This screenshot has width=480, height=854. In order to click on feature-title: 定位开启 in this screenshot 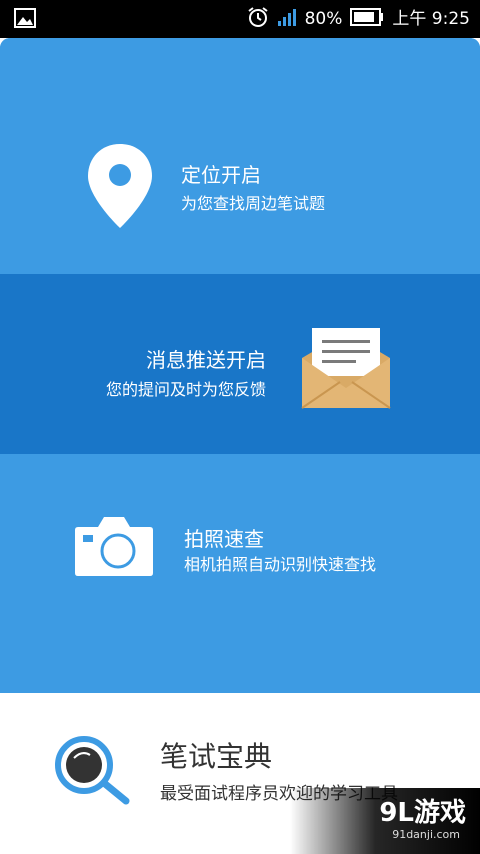, I will do `click(221, 175)`.